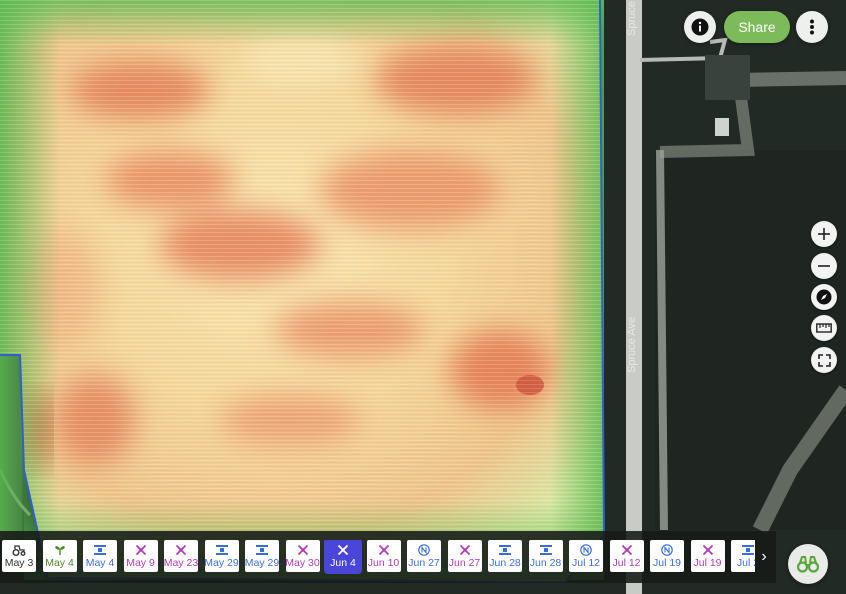 This screenshot has height=594, width=846. I want to click on timeline-chip: Jun 10, so click(383, 556).